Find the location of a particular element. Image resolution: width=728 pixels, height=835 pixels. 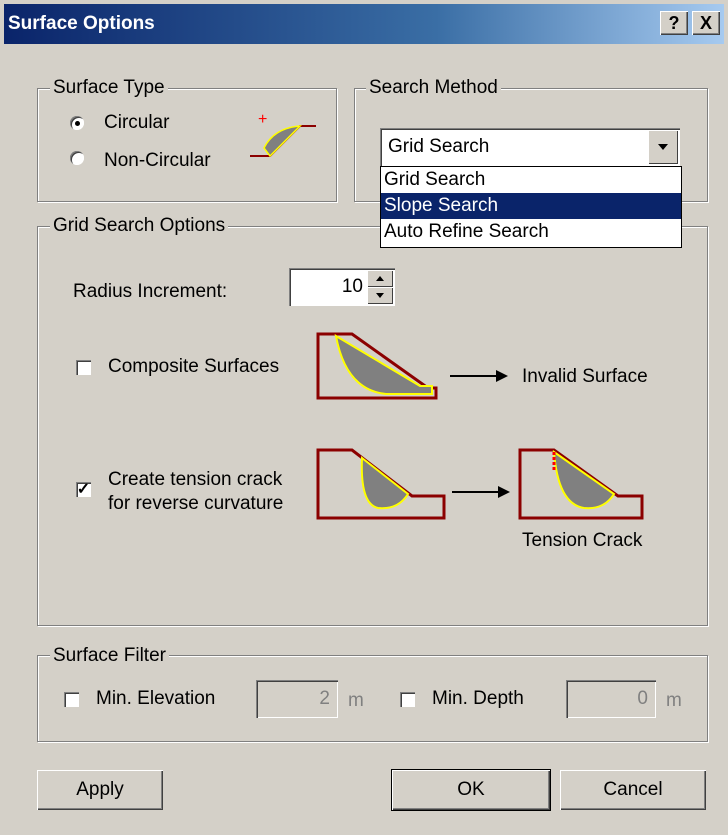

composite-surfaces-label: Composite Surfaces is located at coordinates (193, 367).